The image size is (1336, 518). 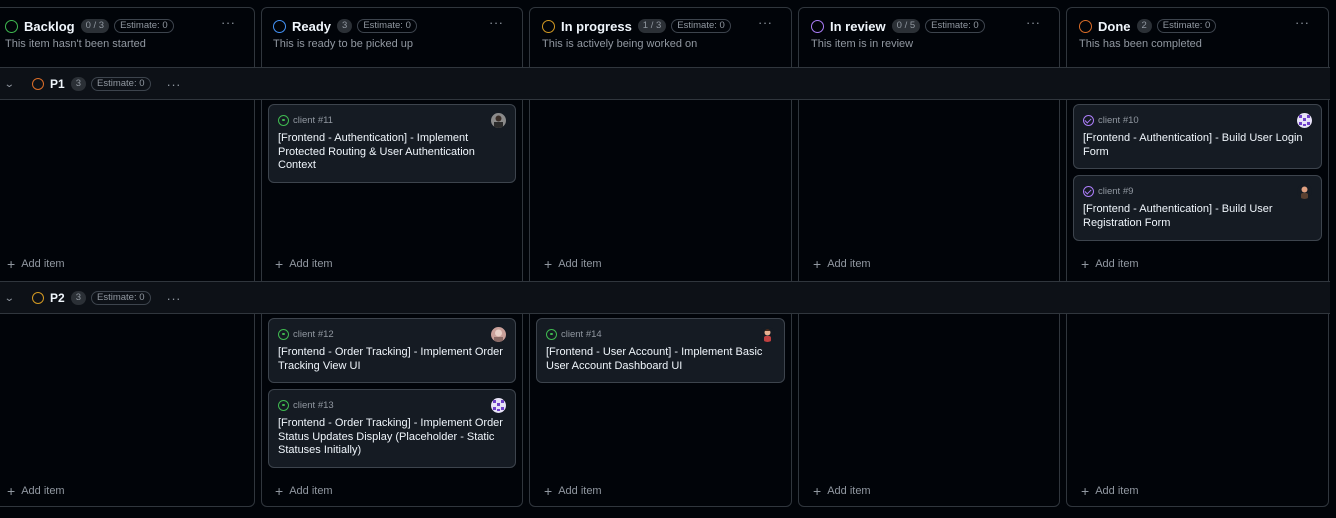 What do you see at coordinates (652, 26) in the screenshot?
I see `column-count: 1 / 3` at bounding box center [652, 26].